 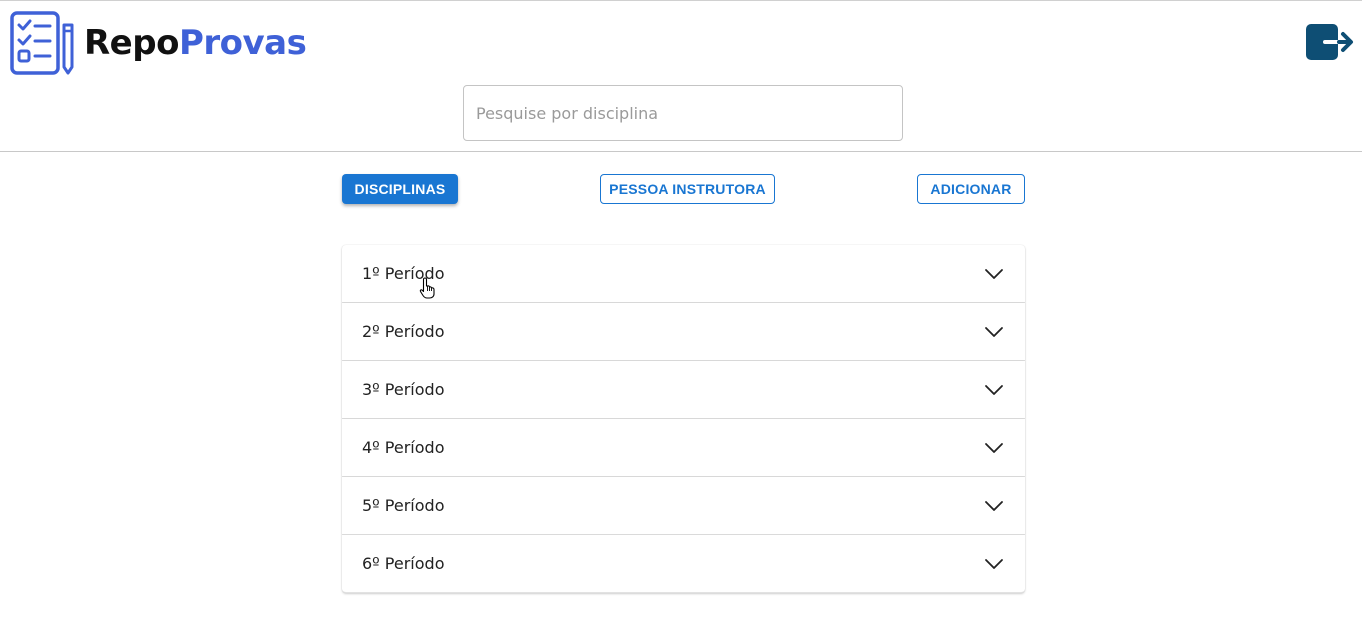 I want to click on accordion-item-period-5: 5º Período, so click(x=683, y=506).